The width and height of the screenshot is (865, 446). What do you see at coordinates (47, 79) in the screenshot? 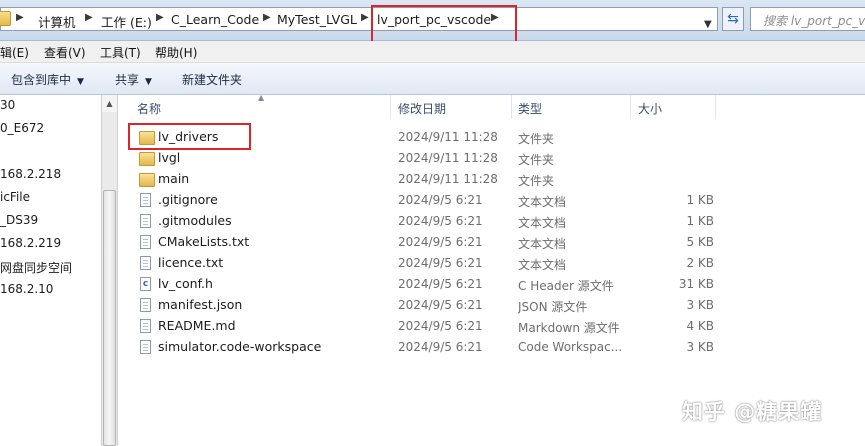
I see `include-in-library-button: 包含到库中 ▼` at bounding box center [47, 79].